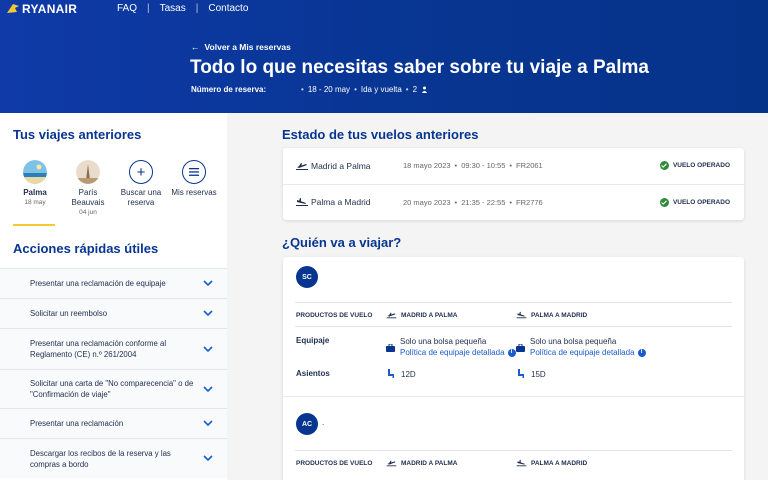  Describe the element at coordinates (195, 47) in the screenshot. I see `arrow-left-icon: ←` at that location.